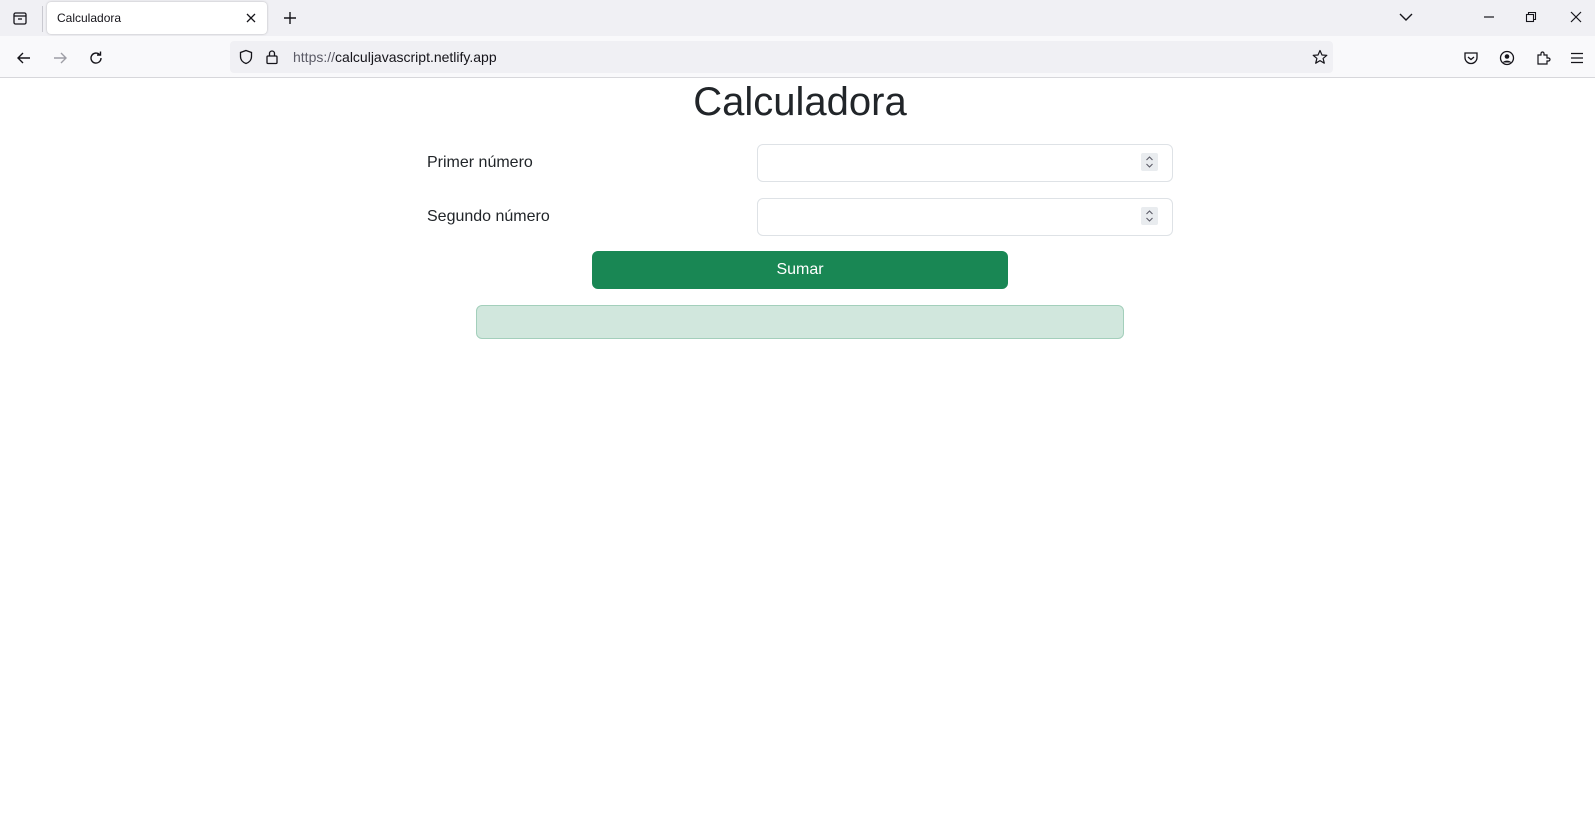 This screenshot has height=839, width=1595. Describe the element at coordinates (488, 216) in the screenshot. I see `second-number-label: Segundo número` at that location.